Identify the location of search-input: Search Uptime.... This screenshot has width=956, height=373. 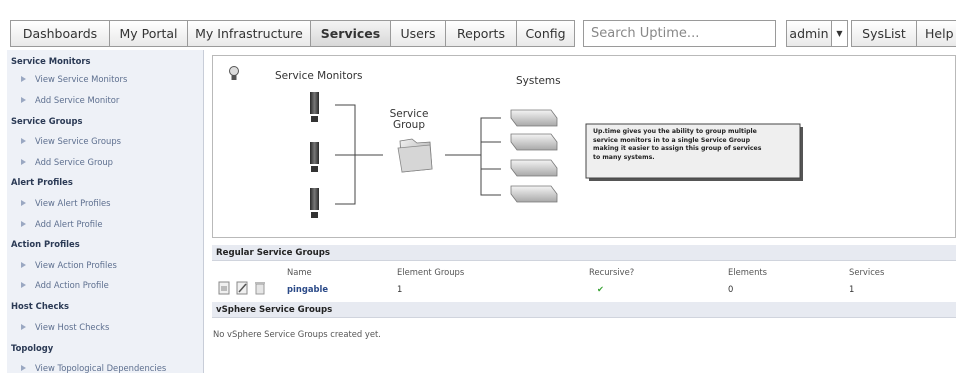
(679, 33).